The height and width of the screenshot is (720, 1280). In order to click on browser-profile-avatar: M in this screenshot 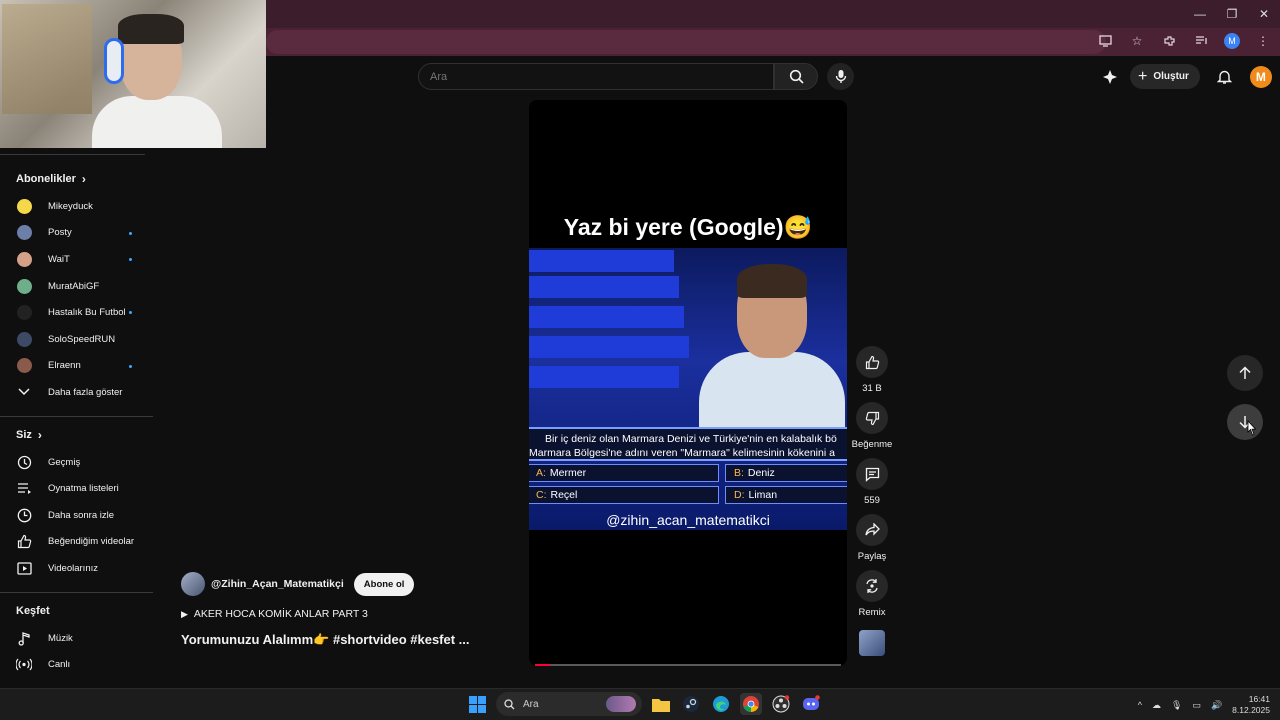, I will do `click(1232, 41)`.